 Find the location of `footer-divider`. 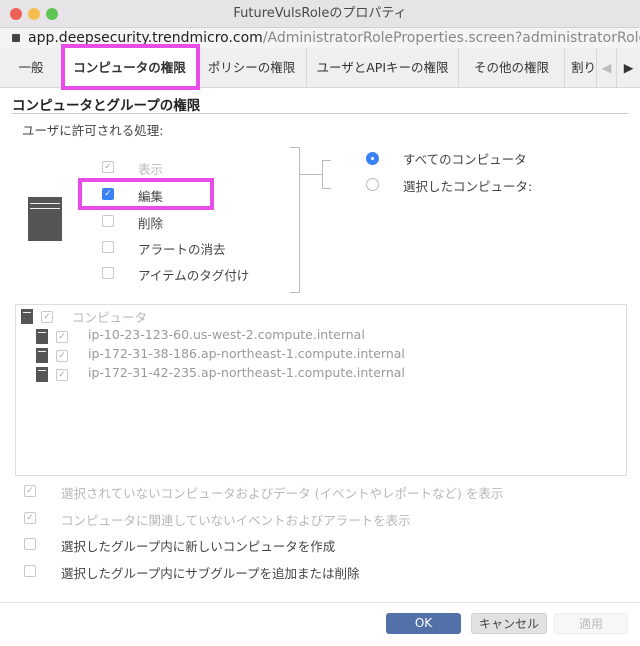

footer-divider is located at coordinates (320, 602).